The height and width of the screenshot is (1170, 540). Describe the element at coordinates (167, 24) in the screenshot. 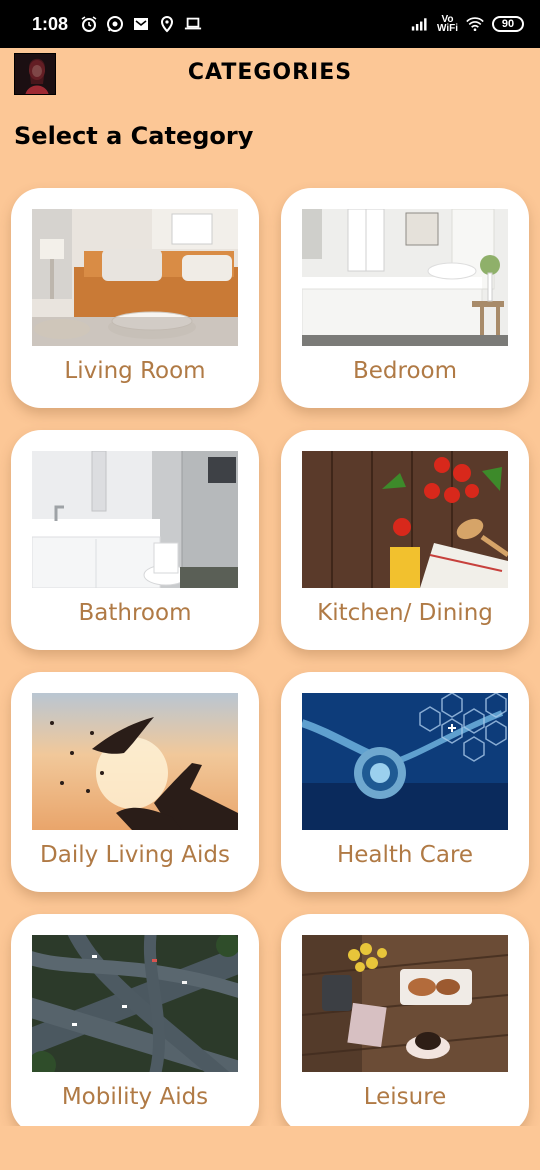

I see `location-icon` at that location.